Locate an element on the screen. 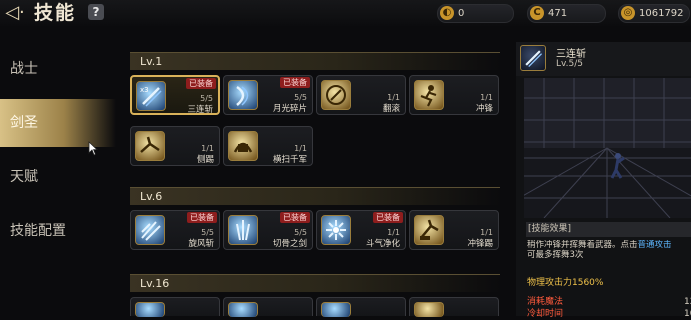 Image resolution: width=691 pixels, height=320 pixels. stat-value: 120 is located at coordinates (687, 302).